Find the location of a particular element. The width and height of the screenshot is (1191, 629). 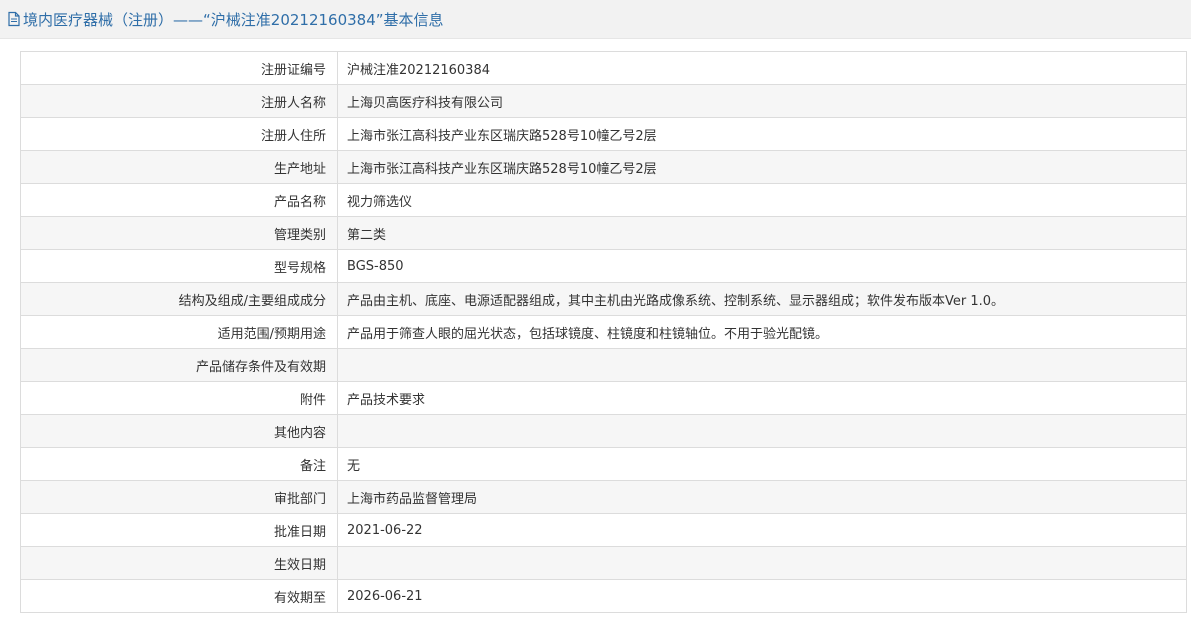

field-value: 视力筛选仪 is located at coordinates (762, 200).